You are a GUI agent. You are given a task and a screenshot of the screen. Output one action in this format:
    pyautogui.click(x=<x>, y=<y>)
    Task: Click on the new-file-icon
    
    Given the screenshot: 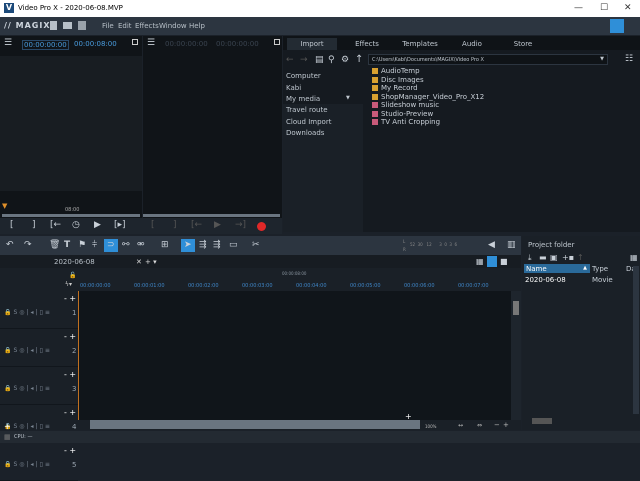 What is the action you would take?
    pyautogui.click(x=53, y=25)
    